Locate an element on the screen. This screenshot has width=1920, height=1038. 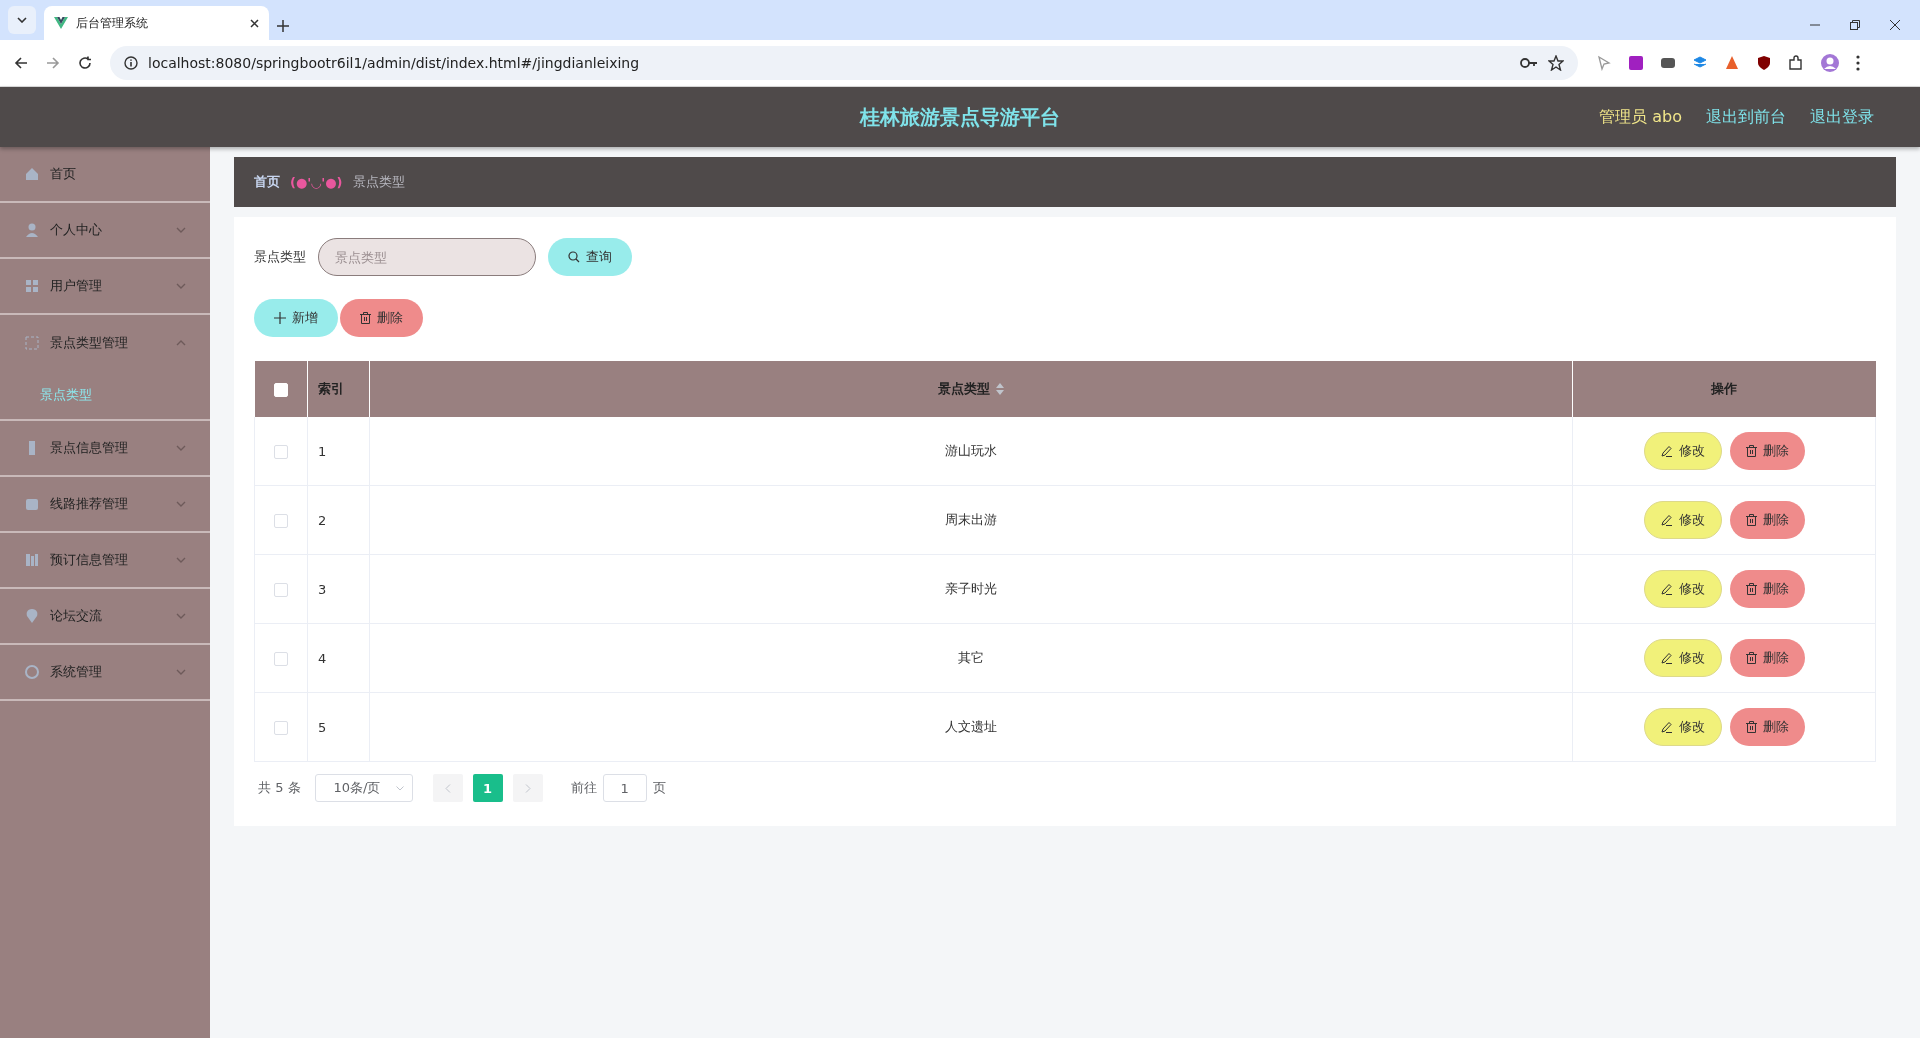
table-cell: 周末出游 is located at coordinates (971, 519).